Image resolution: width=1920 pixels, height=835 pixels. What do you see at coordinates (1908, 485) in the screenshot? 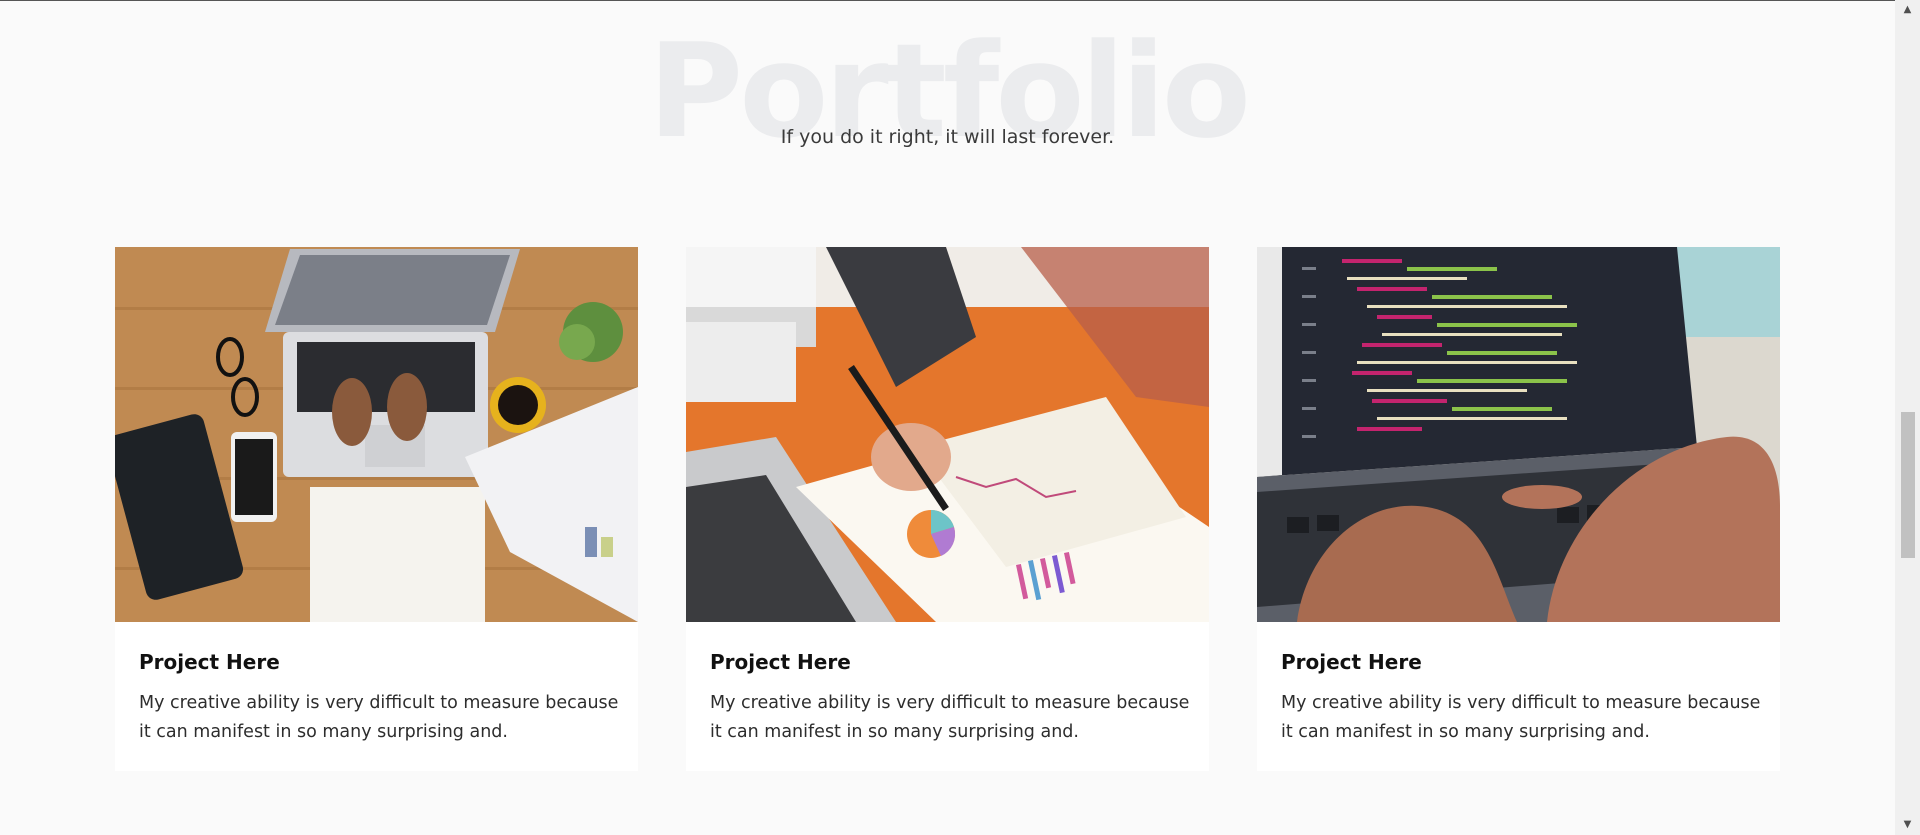
I see `scrollbar-thumb` at bounding box center [1908, 485].